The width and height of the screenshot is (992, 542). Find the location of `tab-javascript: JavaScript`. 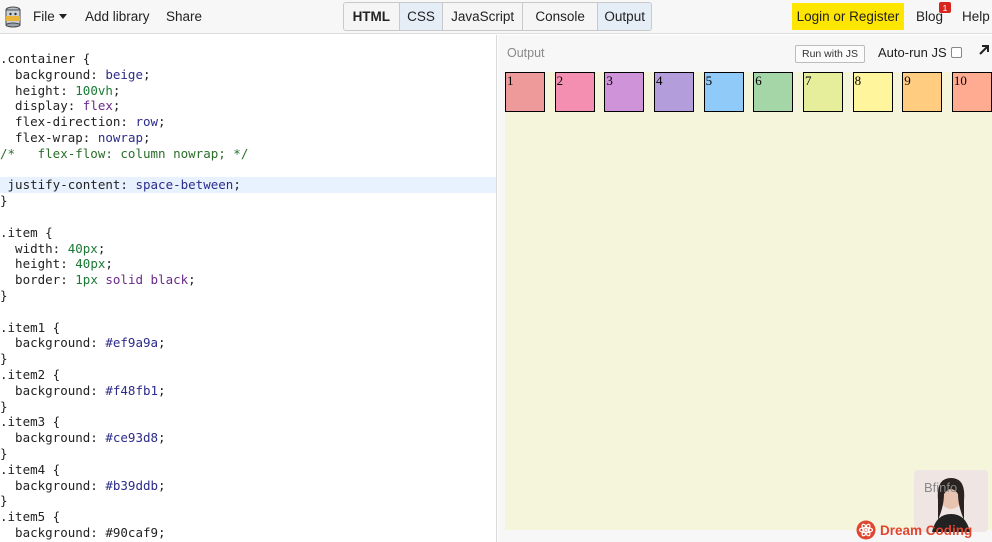

tab-javascript: JavaScript is located at coordinates (483, 16).